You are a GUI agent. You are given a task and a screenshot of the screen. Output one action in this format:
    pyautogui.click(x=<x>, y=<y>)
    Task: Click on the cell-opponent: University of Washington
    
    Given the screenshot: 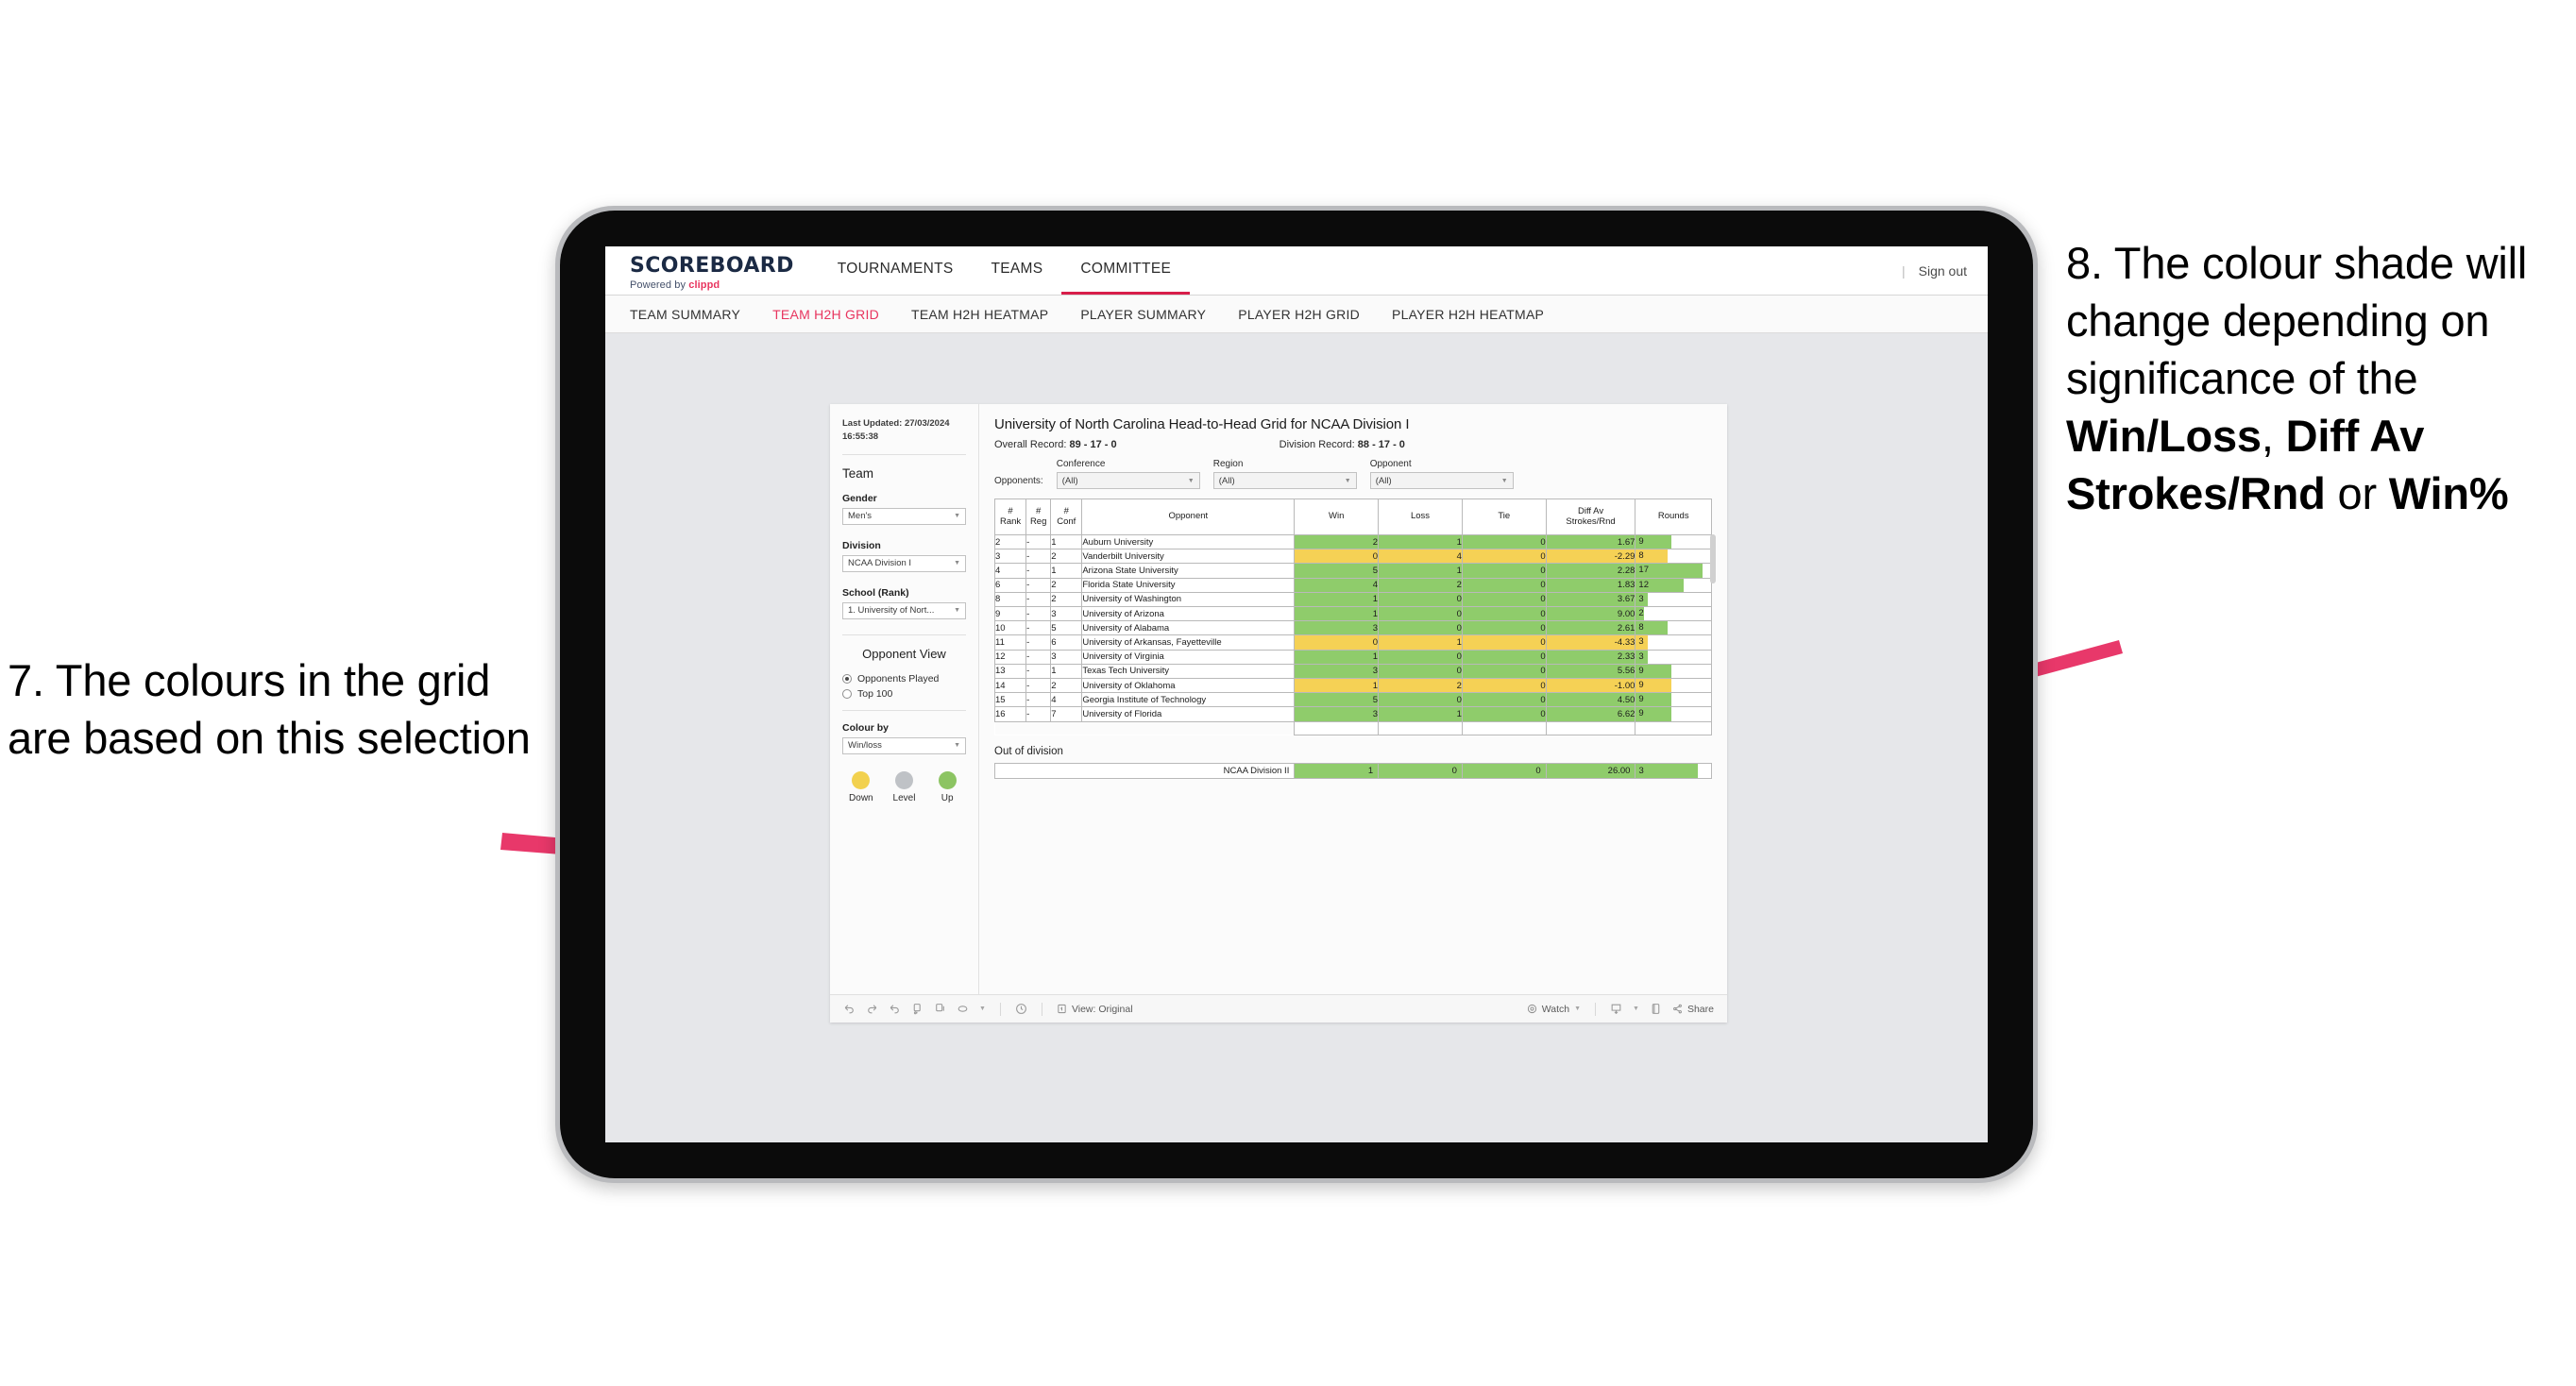 What is the action you would take?
    pyautogui.click(x=1188, y=599)
    